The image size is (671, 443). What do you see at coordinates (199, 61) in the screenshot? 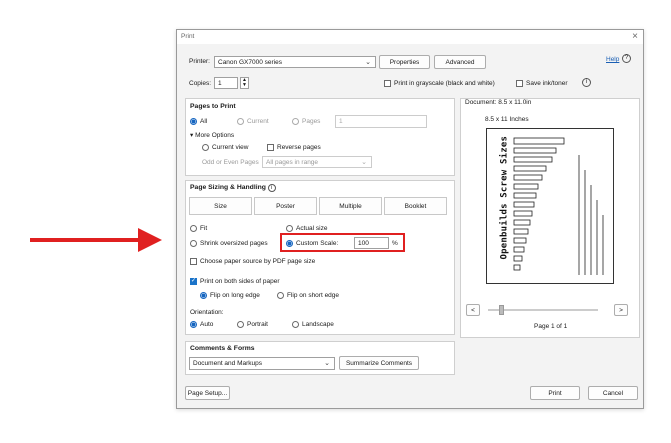
I see `printer-label: Printer:` at bounding box center [199, 61].